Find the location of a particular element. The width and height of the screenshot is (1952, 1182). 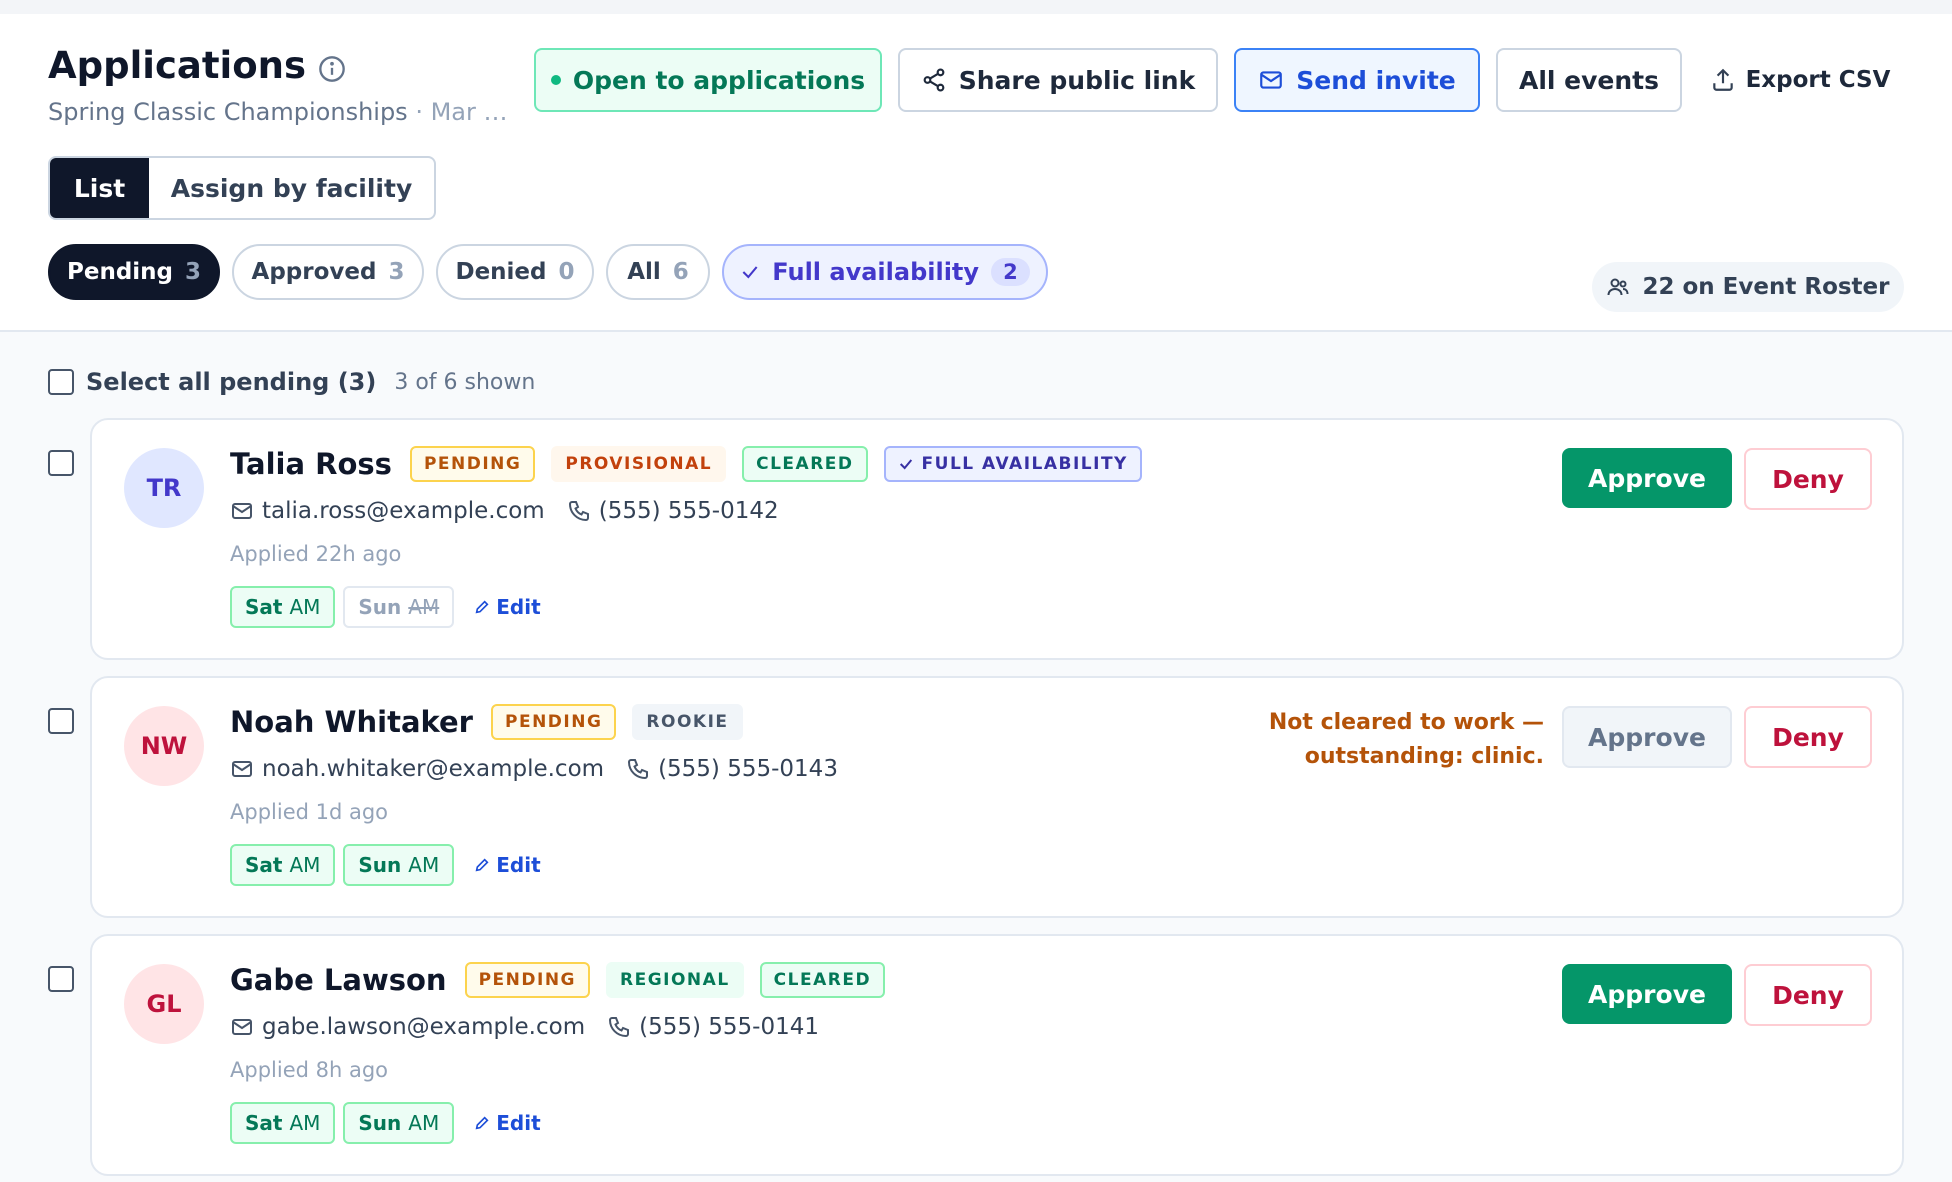

contact-info: gabe.lawson@example.com (555) 555-0141 is located at coordinates (524, 1027).